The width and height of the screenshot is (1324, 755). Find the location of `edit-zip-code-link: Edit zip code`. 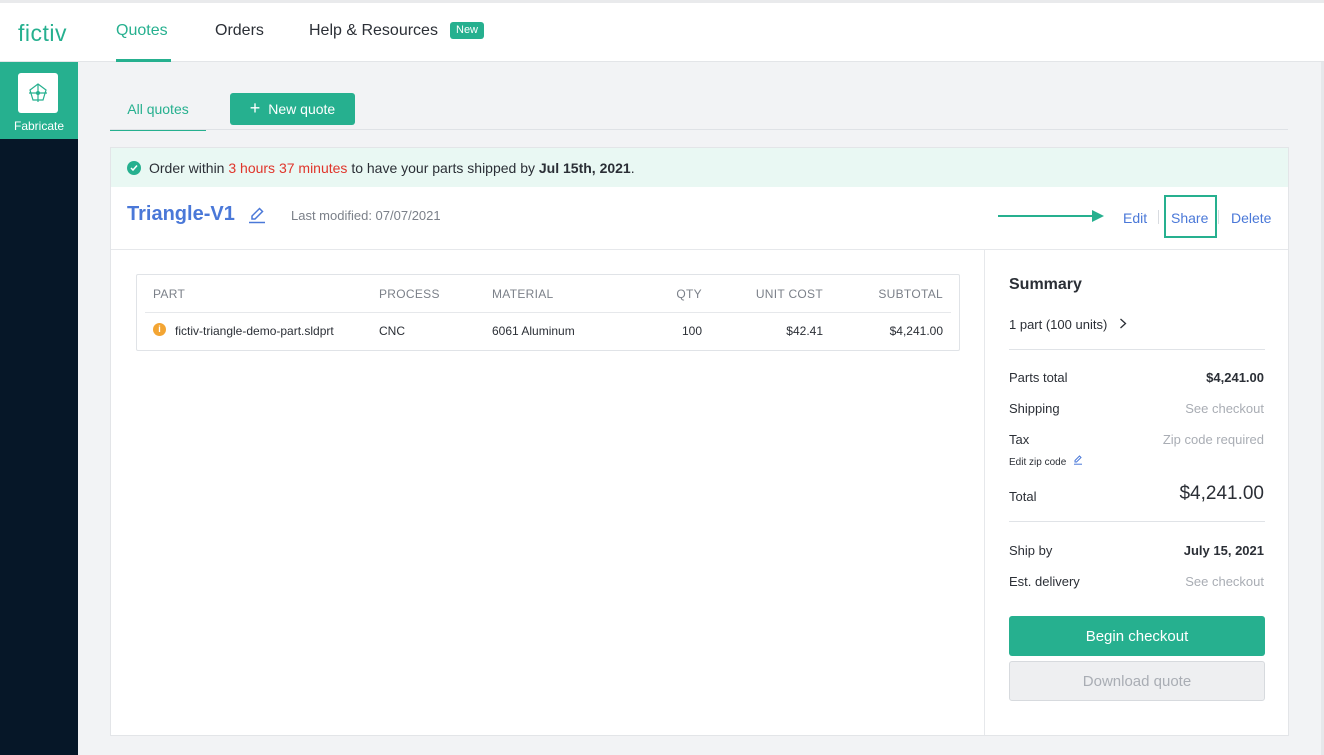

edit-zip-code-link: Edit zip code is located at coordinates (1046, 461).